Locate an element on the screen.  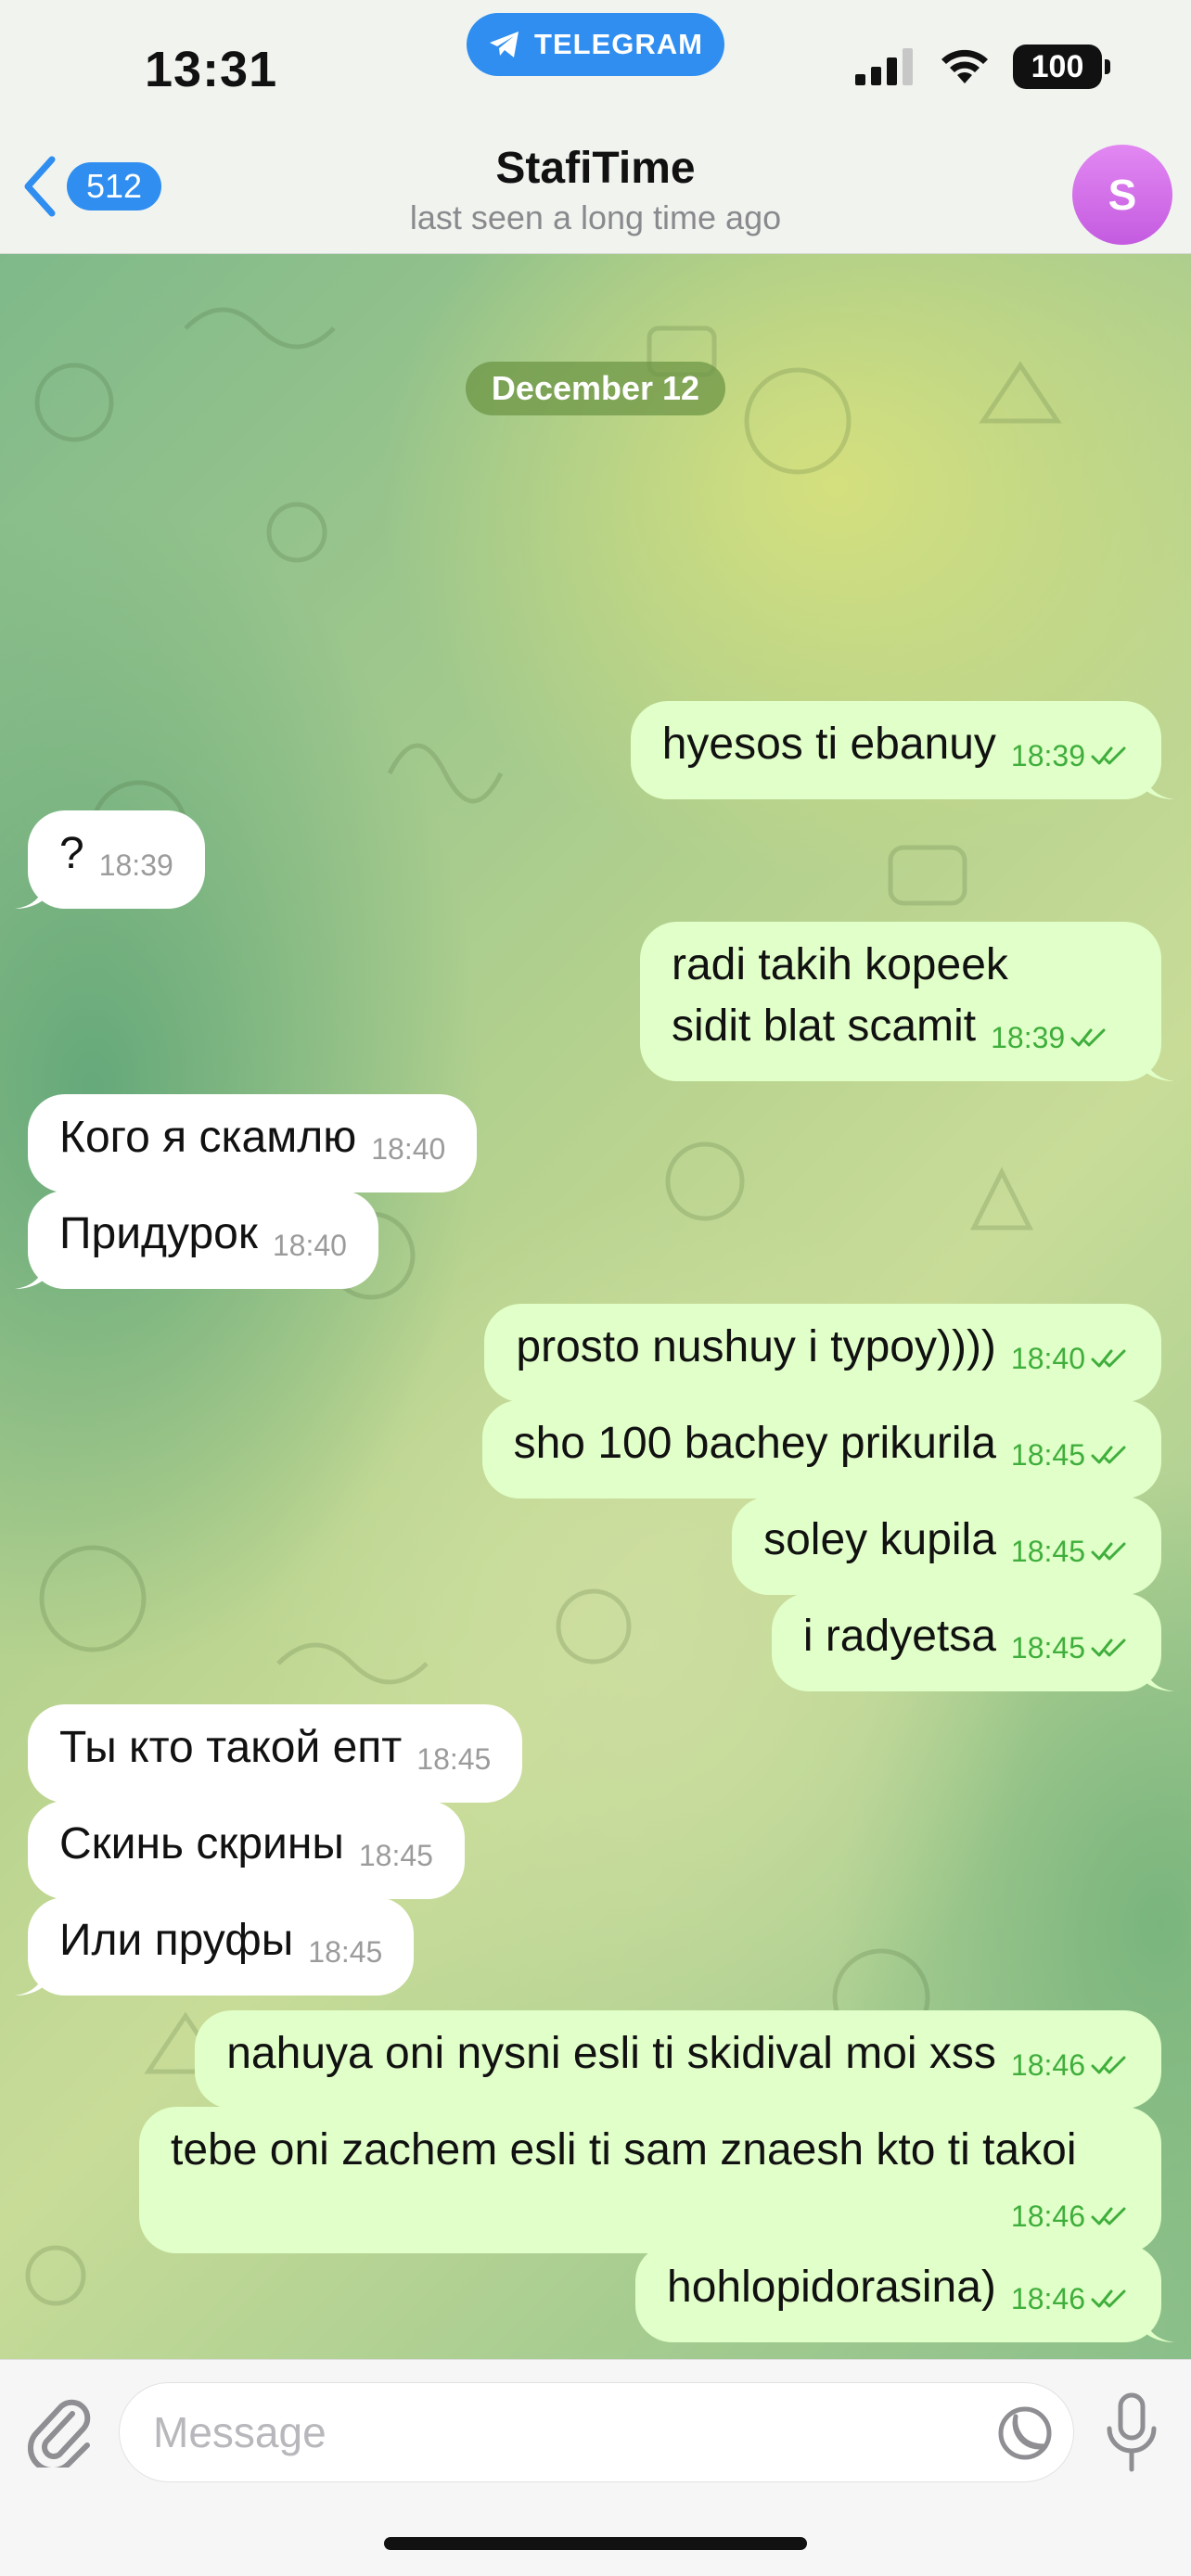
message-text: i radyetsa is located at coordinates (899, 1637).